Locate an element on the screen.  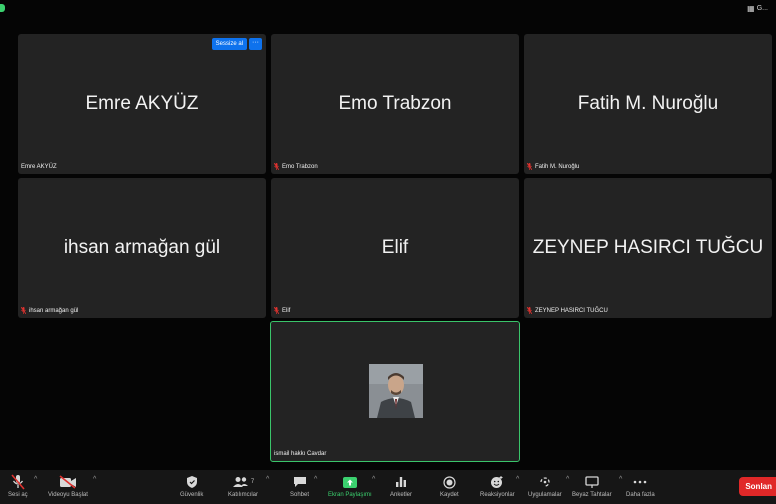
tile-hover-controls: Sessize al ··· is located at coordinates (236, 44).